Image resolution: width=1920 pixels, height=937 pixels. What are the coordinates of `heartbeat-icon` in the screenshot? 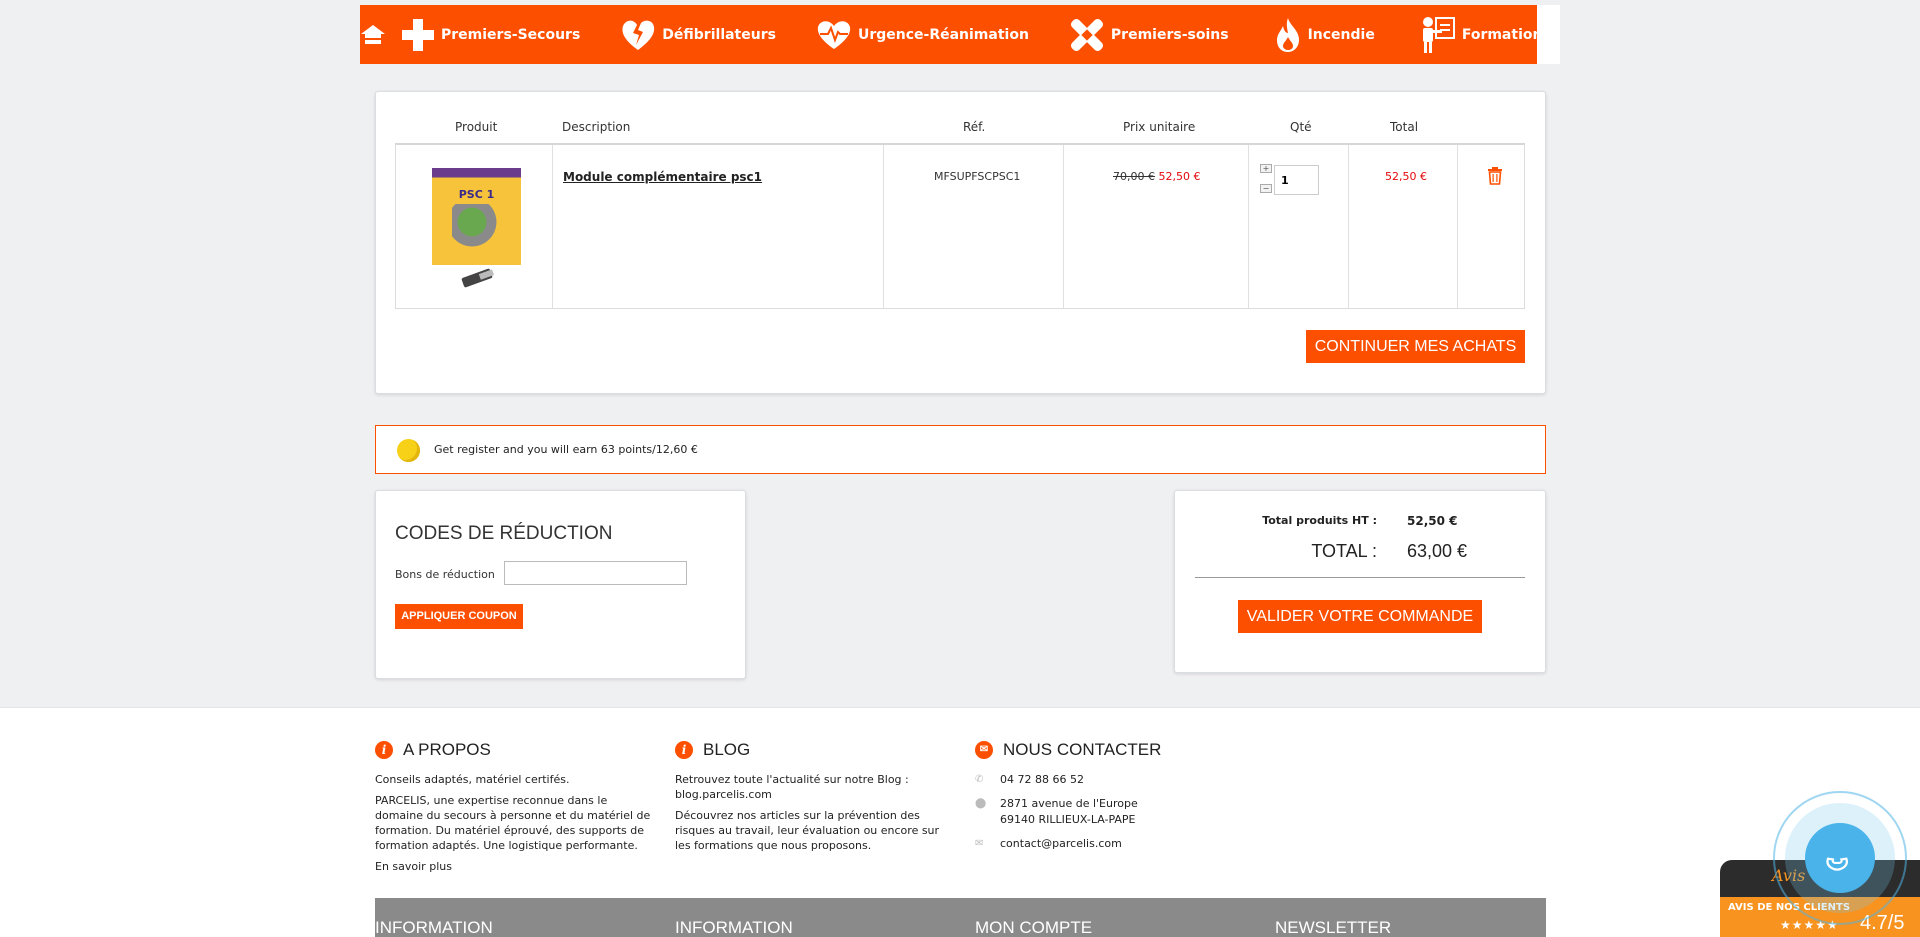 It's located at (834, 34).